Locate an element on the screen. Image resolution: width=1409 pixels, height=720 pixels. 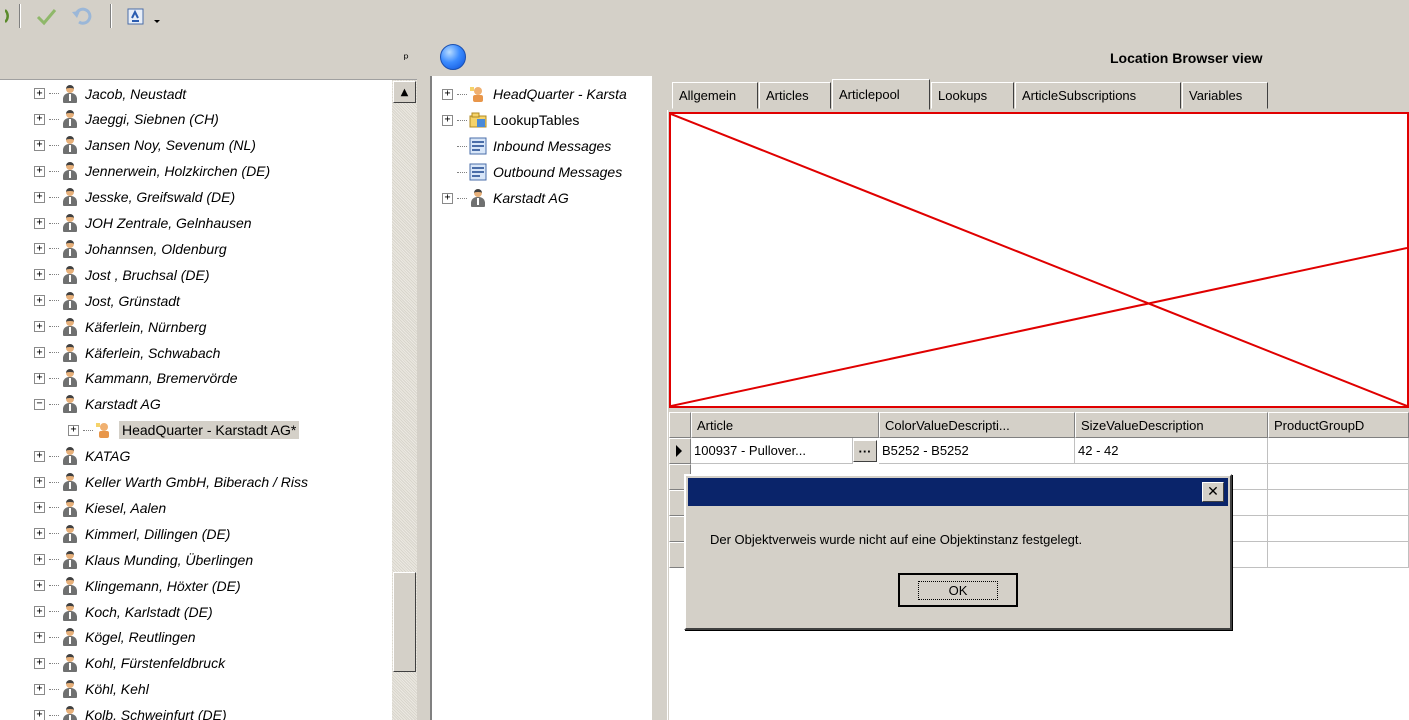
tree-item-label: Klingemann, Höxter (DE) is located at coordinates (163, 585).